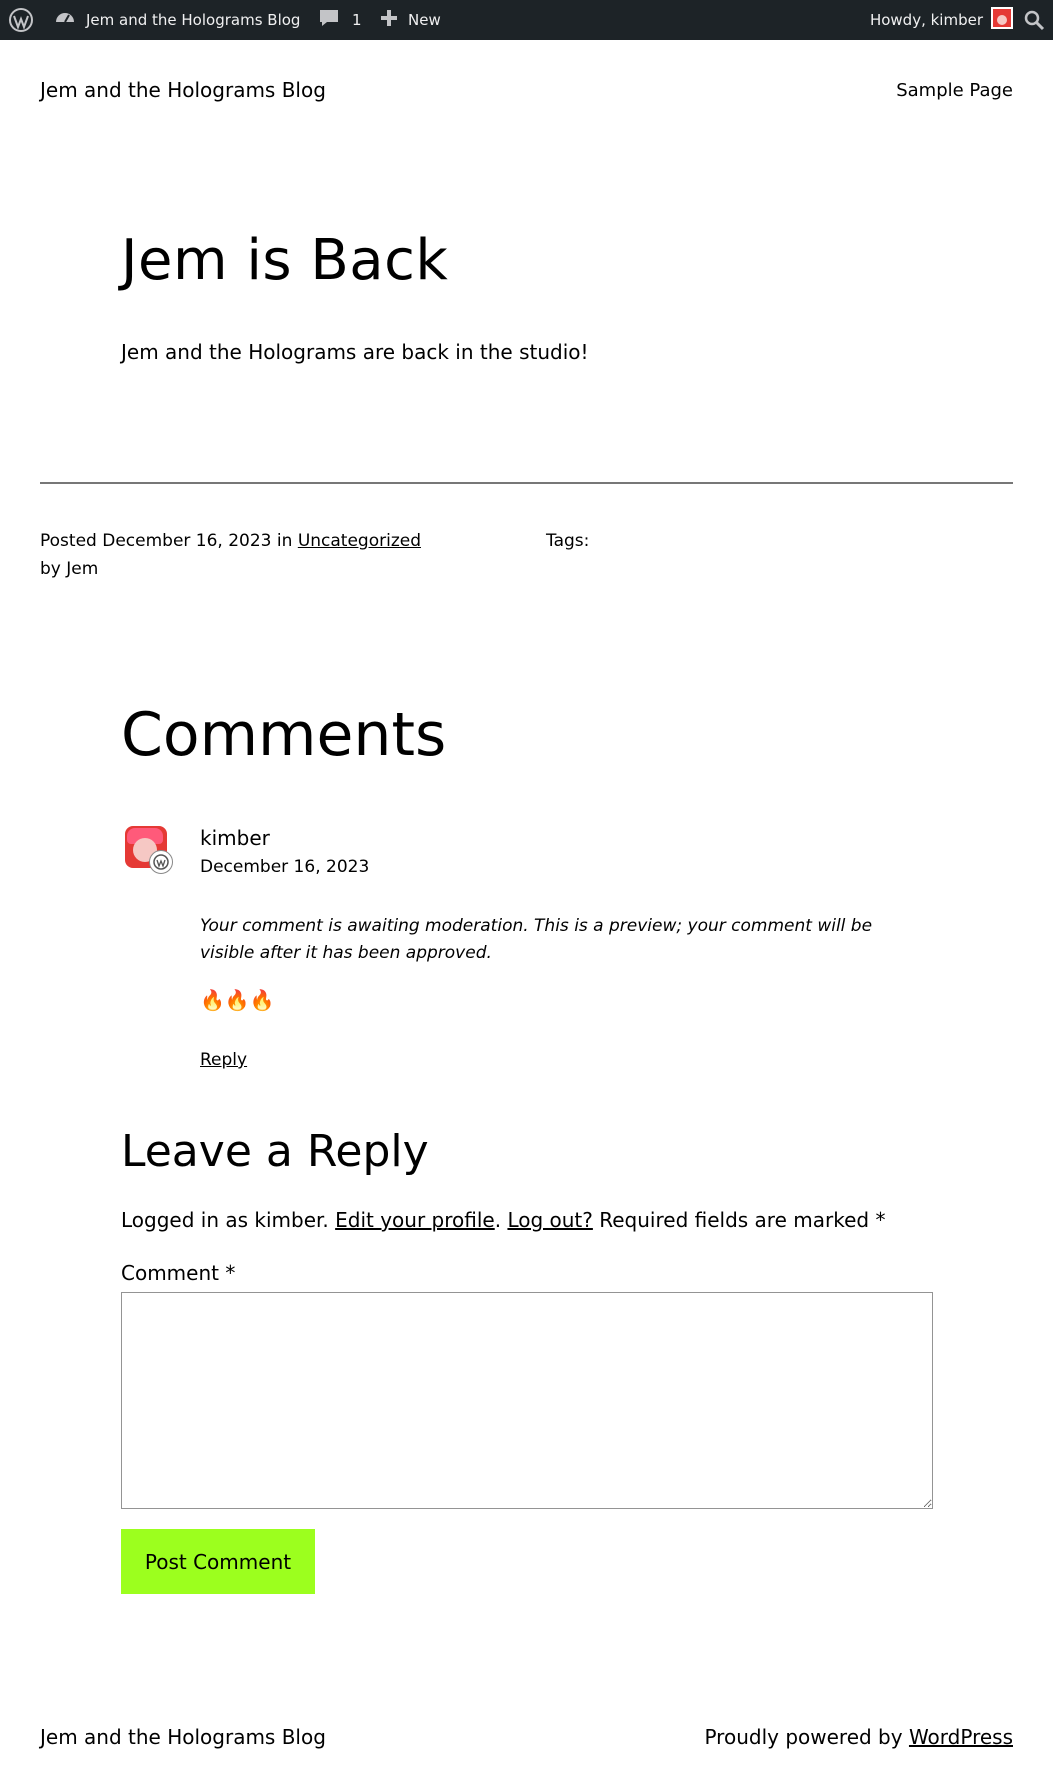 Image resolution: width=1053 pixels, height=1792 pixels. What do you see at coordinates (1034, 20) in the screenshot?
I see `search-icon` at bounding box center [1034, 20].